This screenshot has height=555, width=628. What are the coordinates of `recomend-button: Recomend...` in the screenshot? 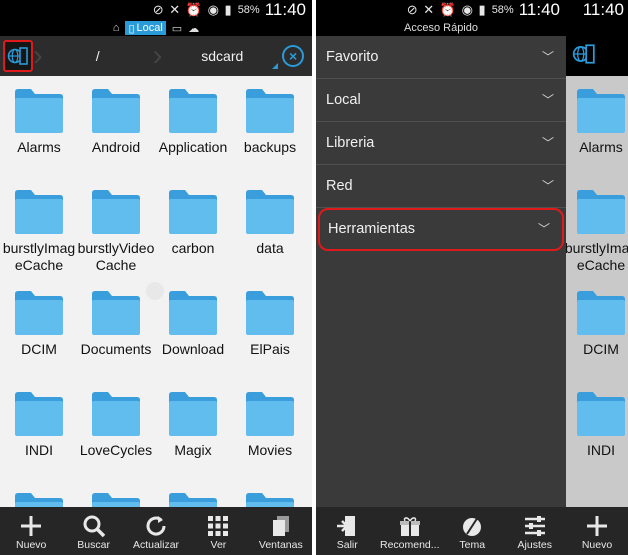 It's located at (410, 531).